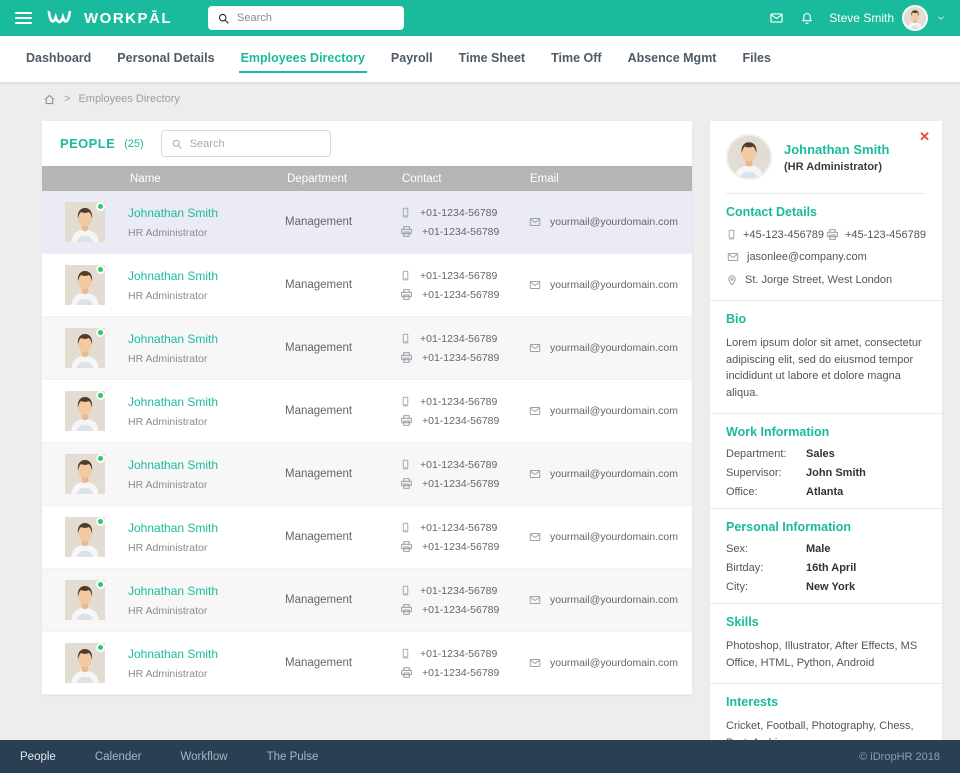 This screenshot has width=960, height=773. What do you see at coordinates (924, 136) in the screenshot?
I see `close-icon: ✕` at bounding box center [924, 136].